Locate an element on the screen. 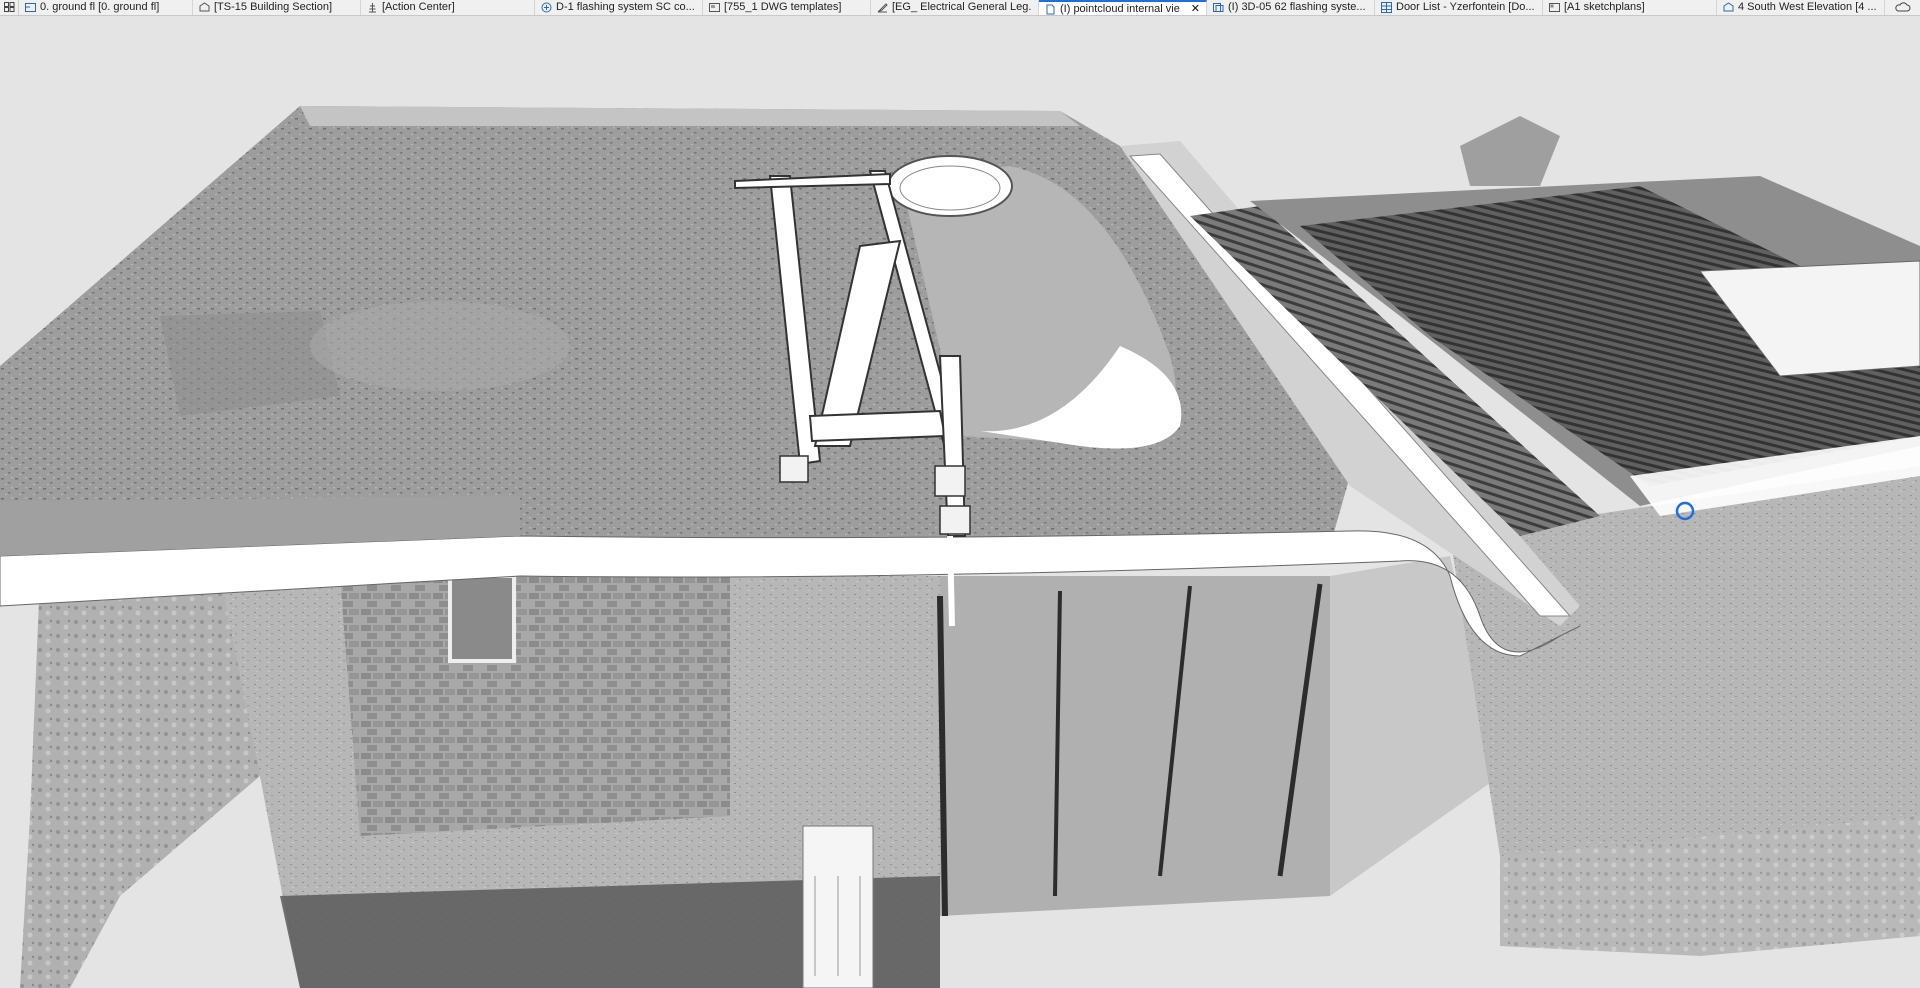 The image size is (1920, 988). tab-ground-floor: 0. ground fl [0. ground fl] is located at coordinates (106, 7).